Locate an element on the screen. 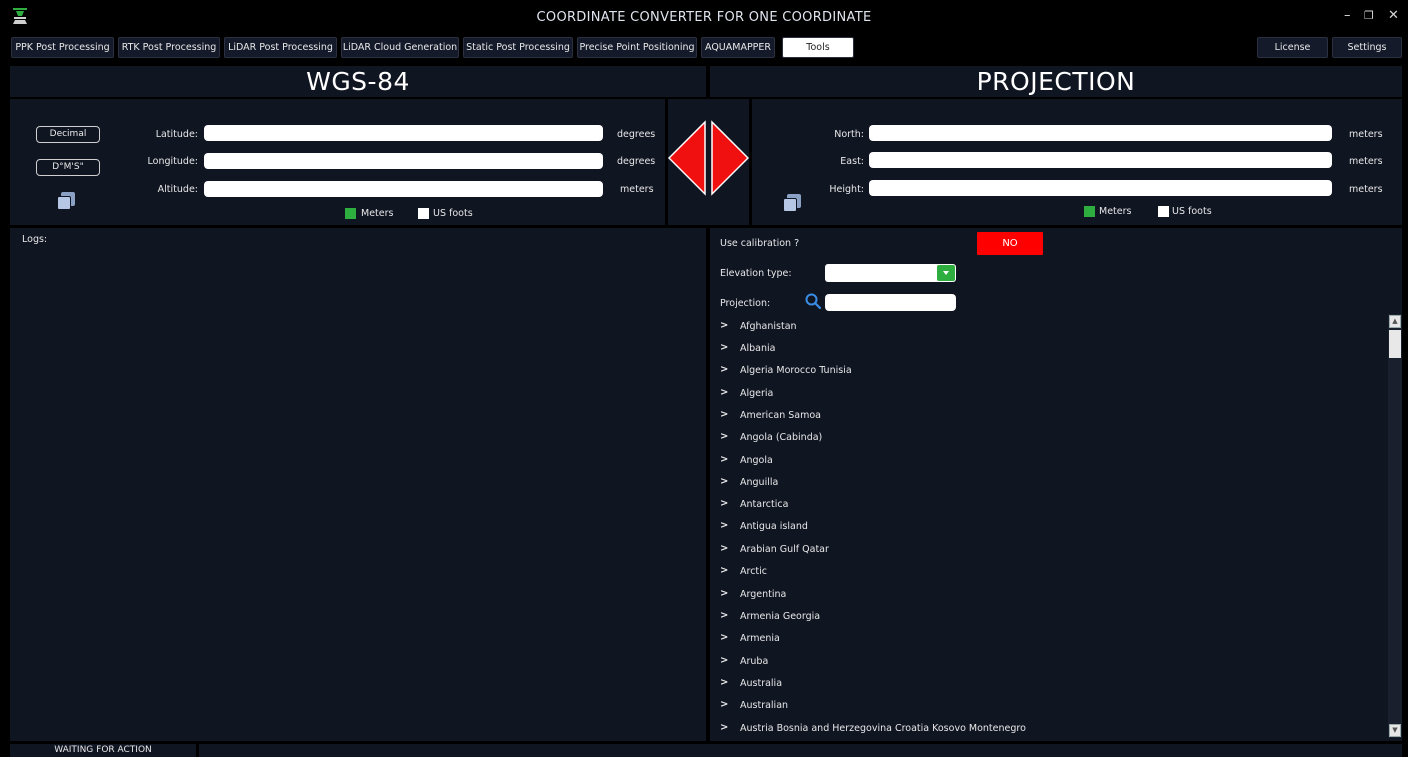 This screenshot has height=757, width=1408. wgs84-meters-checkbox is located at coordinates (350, 213).